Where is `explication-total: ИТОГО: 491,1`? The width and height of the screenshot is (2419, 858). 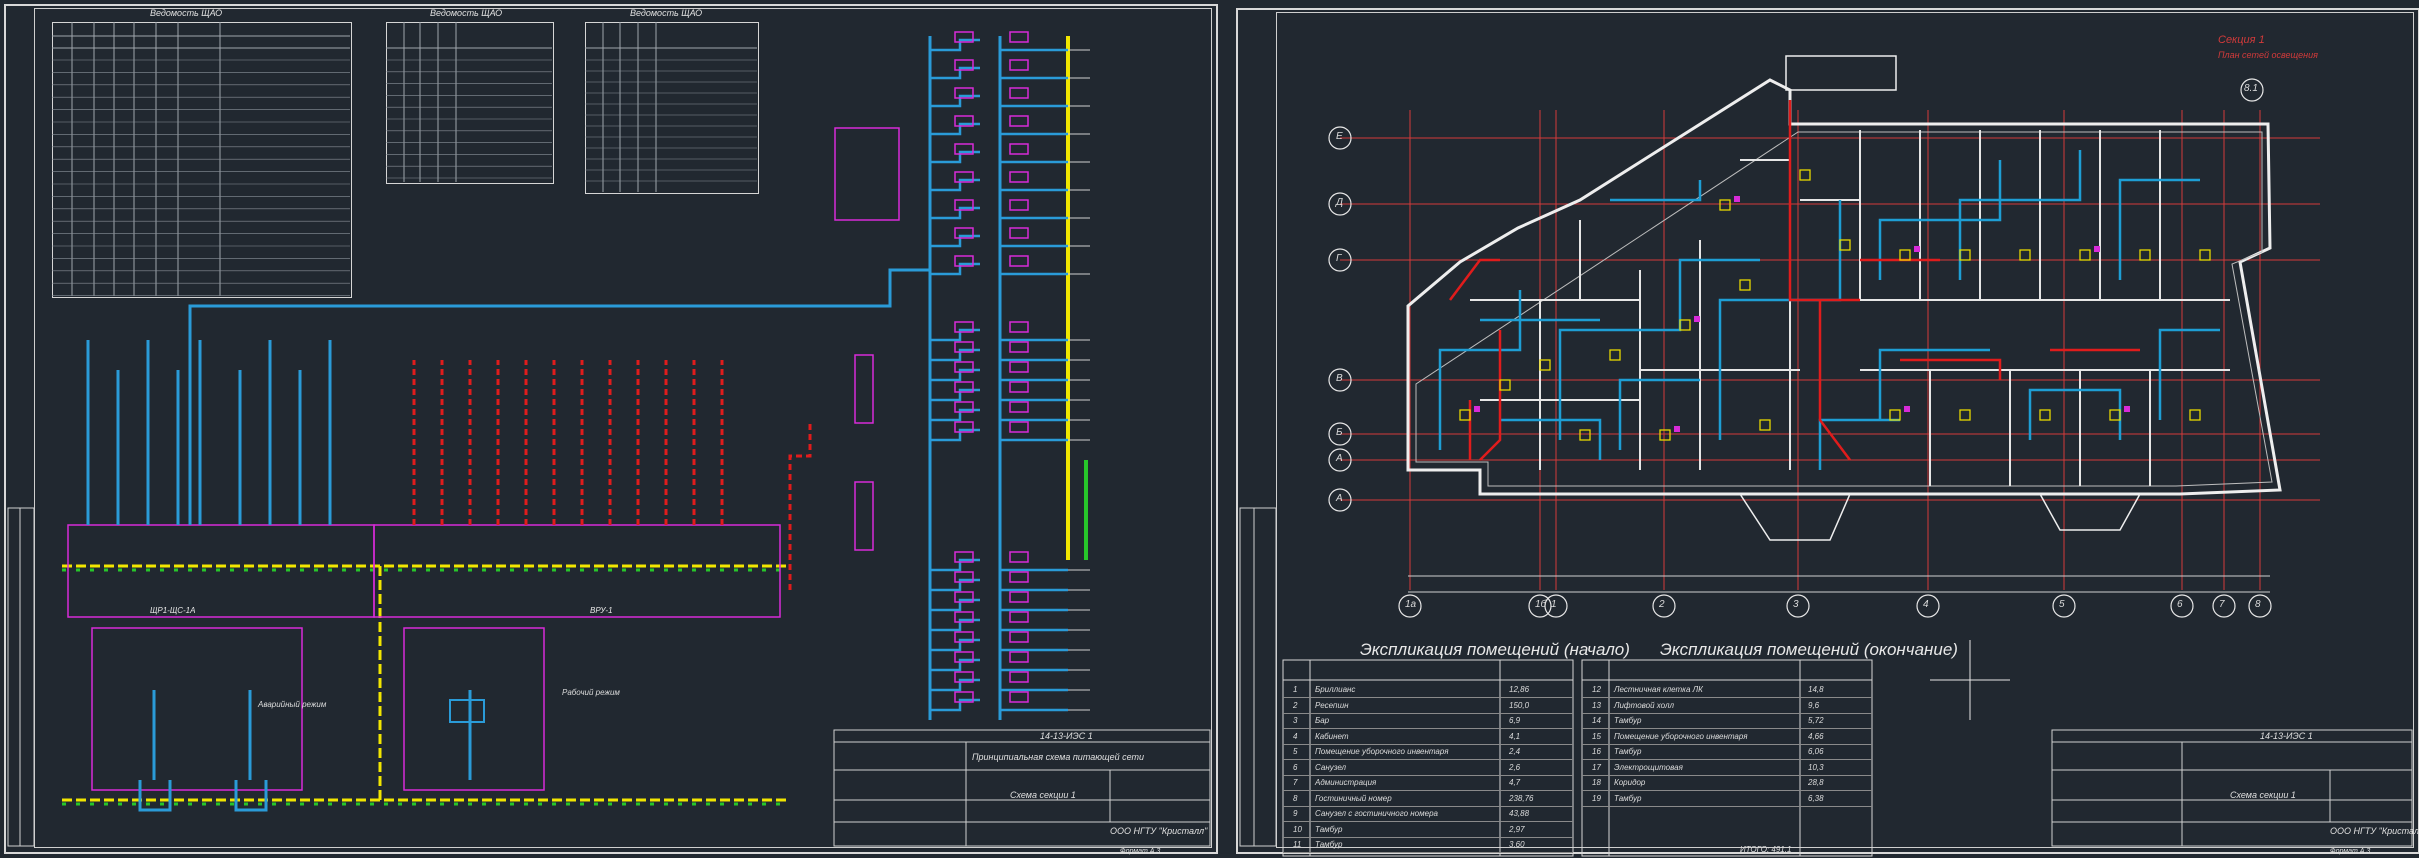 explication-total: ИТОГО: 491,1 is located at coordinates (1766, 849).